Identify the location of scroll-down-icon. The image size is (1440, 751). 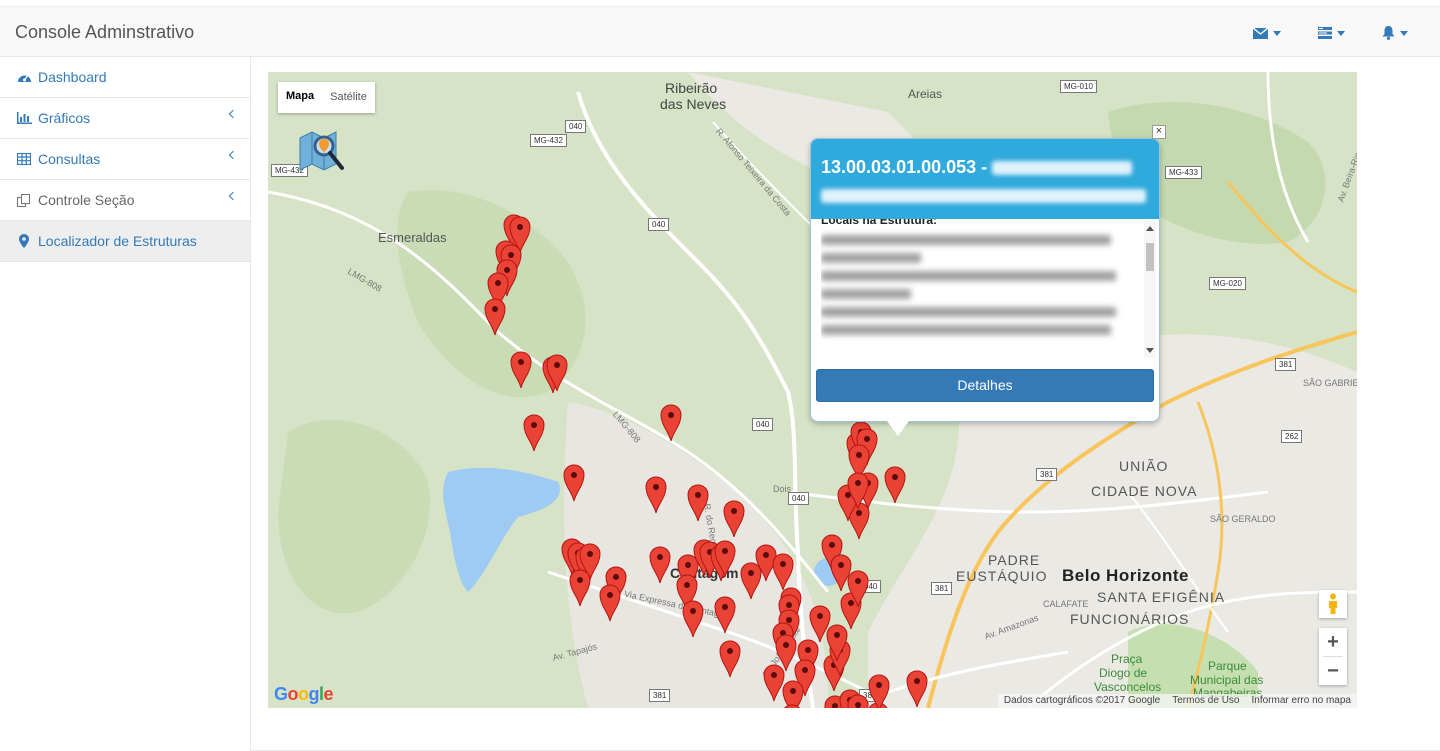
(1150, 350).